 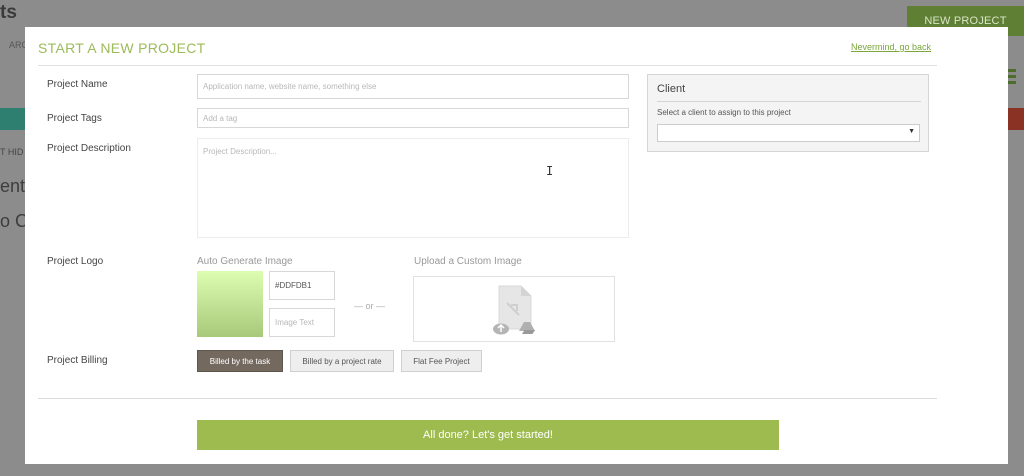 What do you see at coordinates (12, 152) in the screenshot?
I see `column-header-left: T HID` at bounding box center [12, 152].